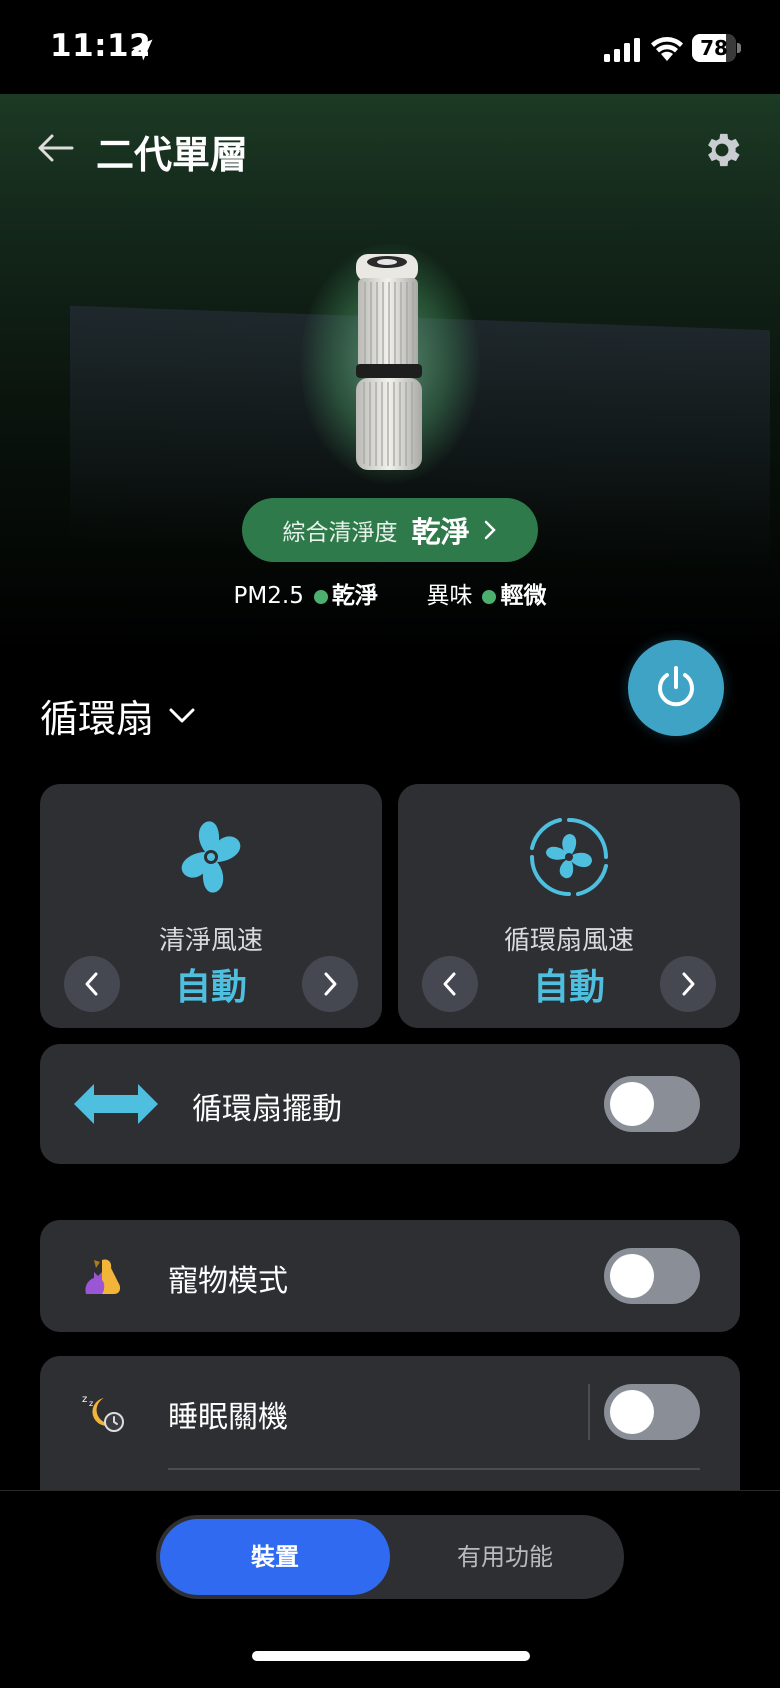 This screenshot has height=1688, width=780. I want to click on purify-speed-decrease-button, so click(92, 984).